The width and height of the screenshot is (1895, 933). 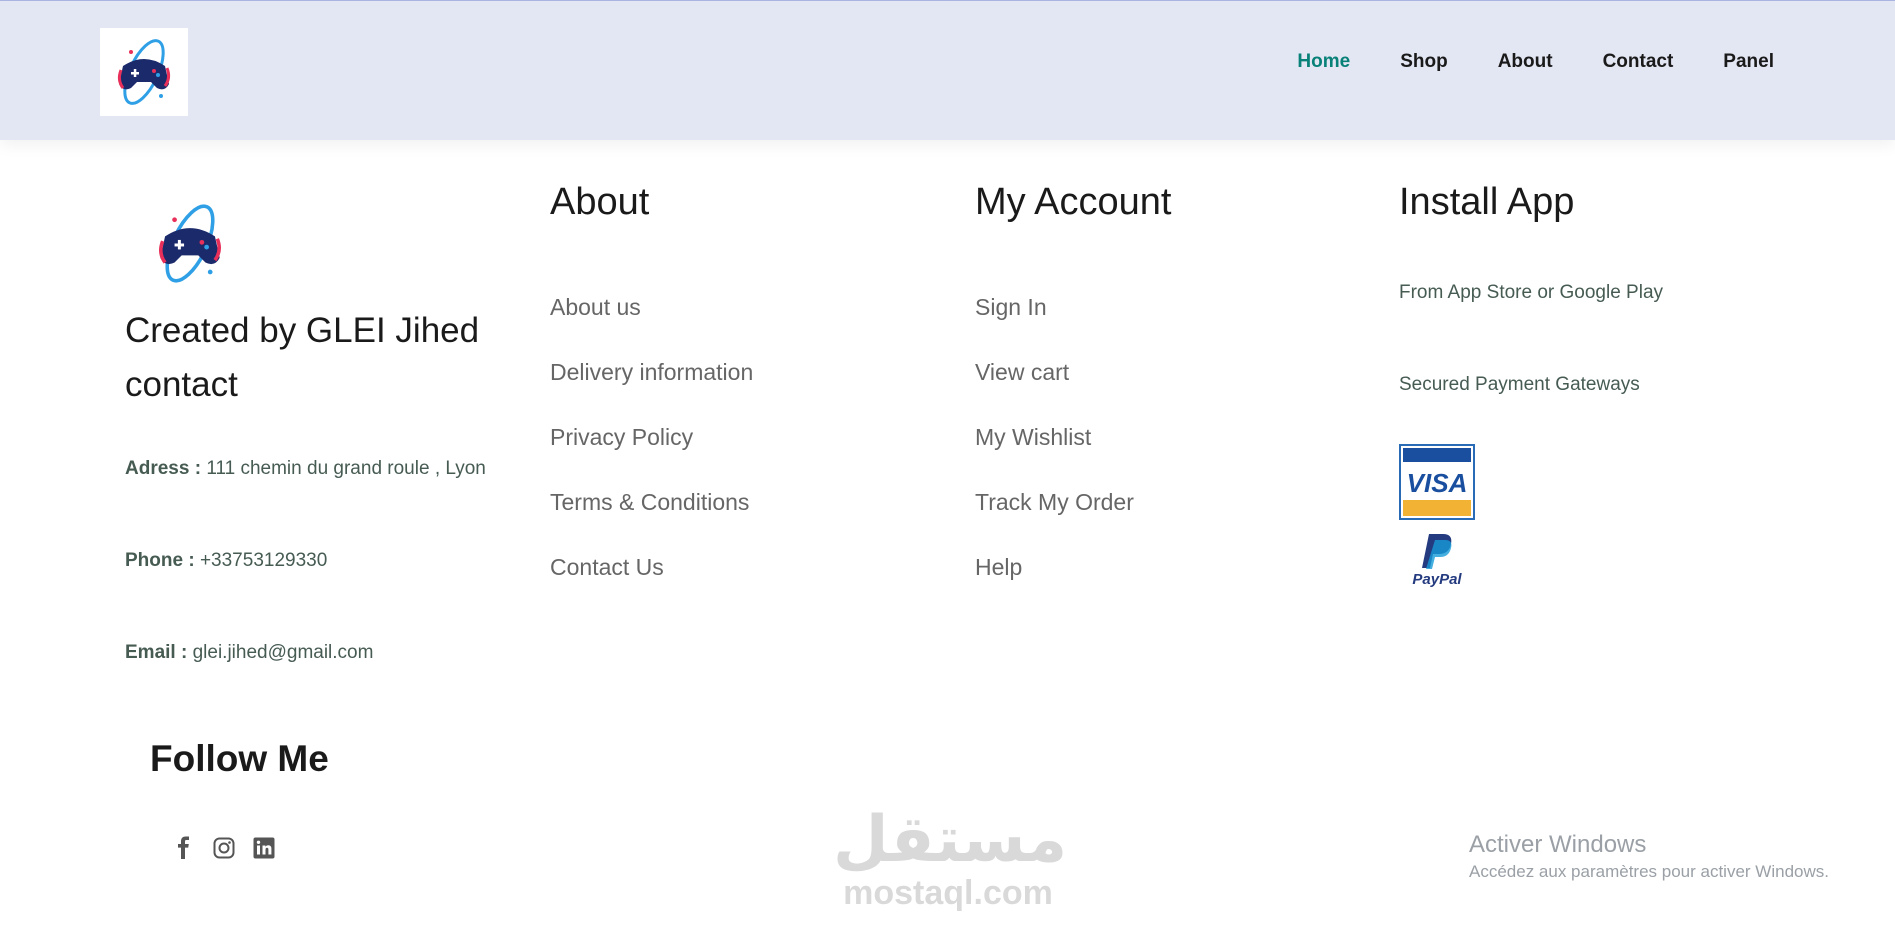 I want to click on email-value: glei.jihed@gmail.com, so click(x=283, y=652).